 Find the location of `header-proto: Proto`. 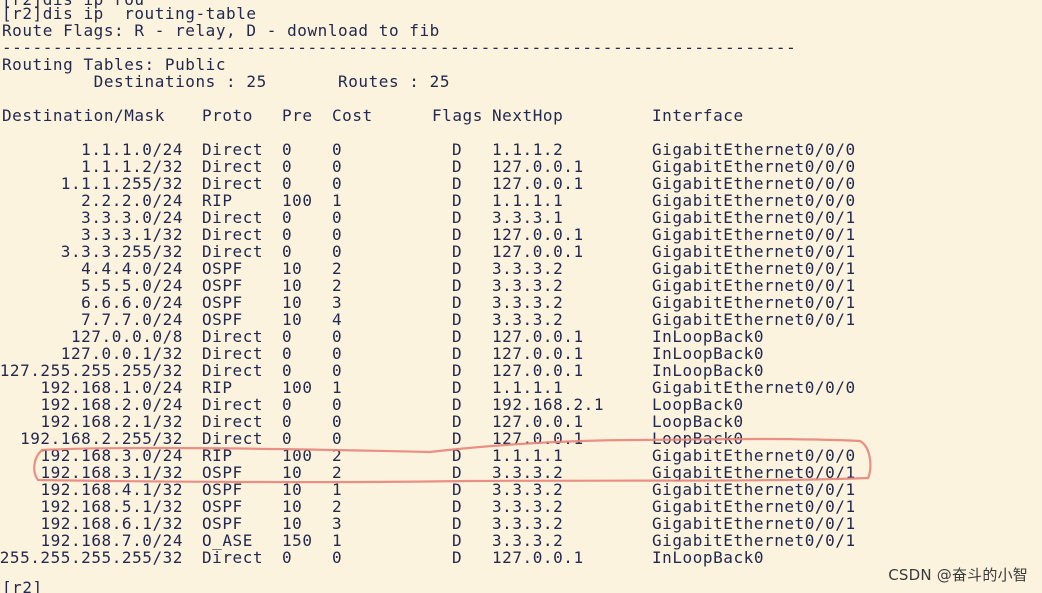

header-proto: Proto is located at coordinates (227, 115).